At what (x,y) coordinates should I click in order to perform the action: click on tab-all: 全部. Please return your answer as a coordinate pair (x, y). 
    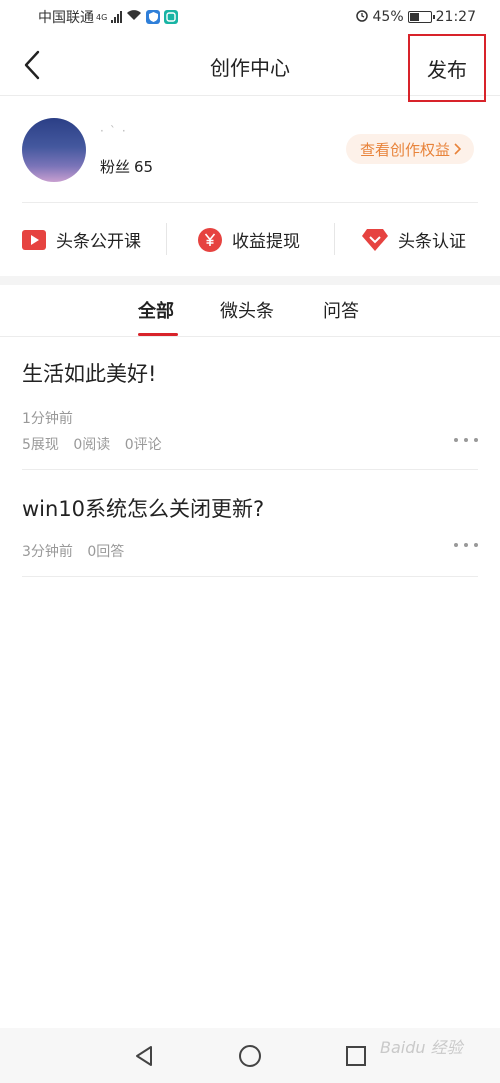
    Looking at the image, I should click on (156, 310).